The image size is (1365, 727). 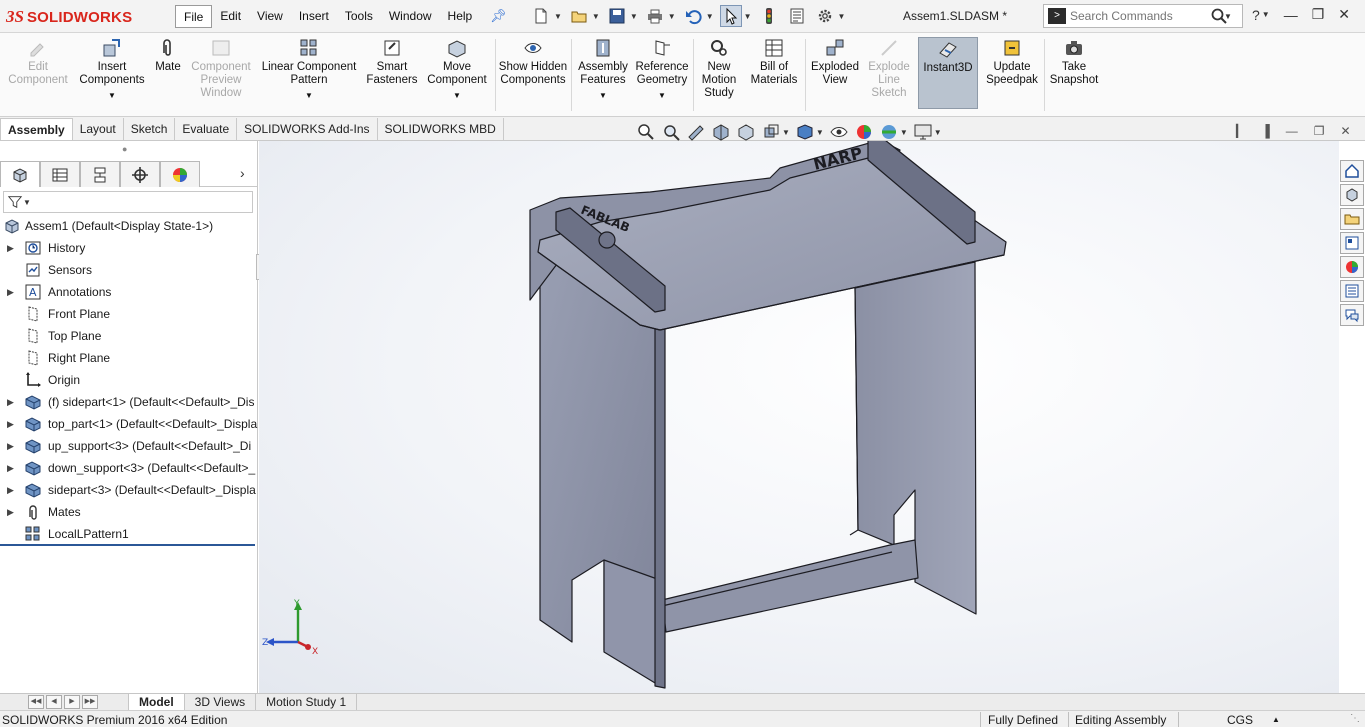 What do you see at coordinates (270, 16) in the screenshot?
I see `menu-view: View` at bounding box center [270, 16].